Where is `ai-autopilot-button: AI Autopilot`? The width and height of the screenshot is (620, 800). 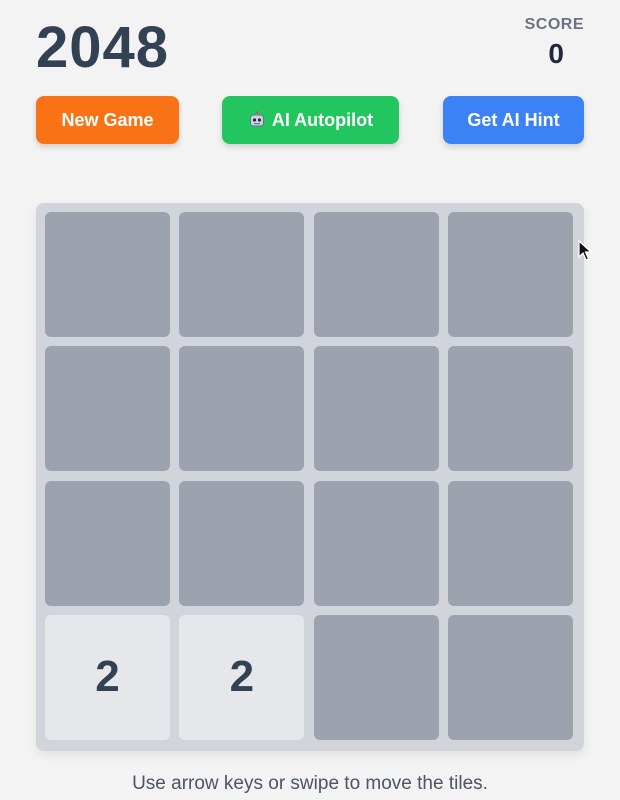
ai-autopilot-button: AI Autopilot is located at coordinates (310, 120).